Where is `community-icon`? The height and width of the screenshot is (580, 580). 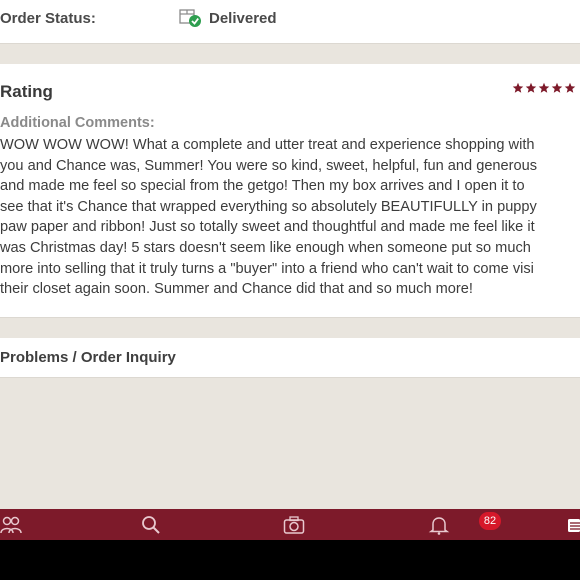 community-icon is located at coordinates (11, 525).